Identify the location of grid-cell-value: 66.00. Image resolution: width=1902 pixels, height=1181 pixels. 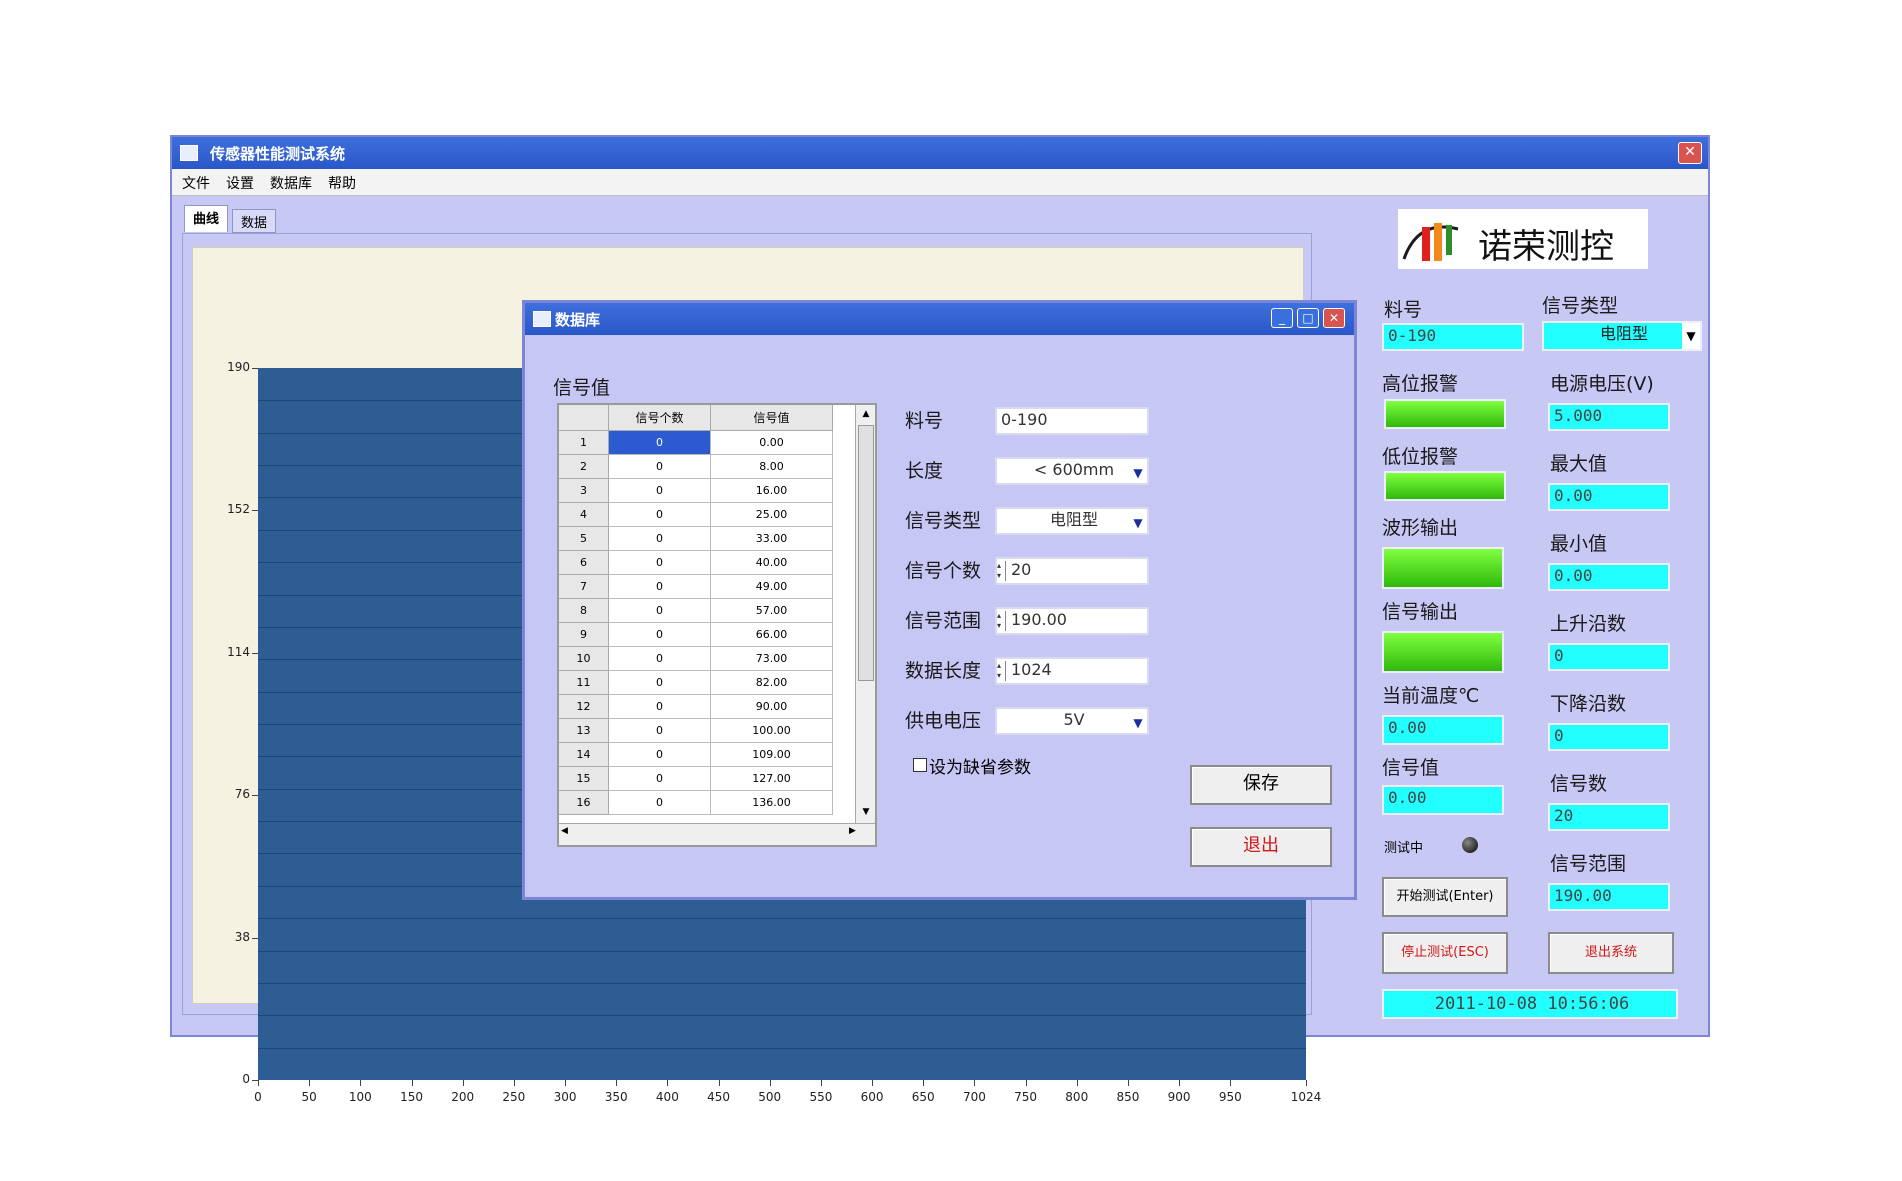
(772, 635).